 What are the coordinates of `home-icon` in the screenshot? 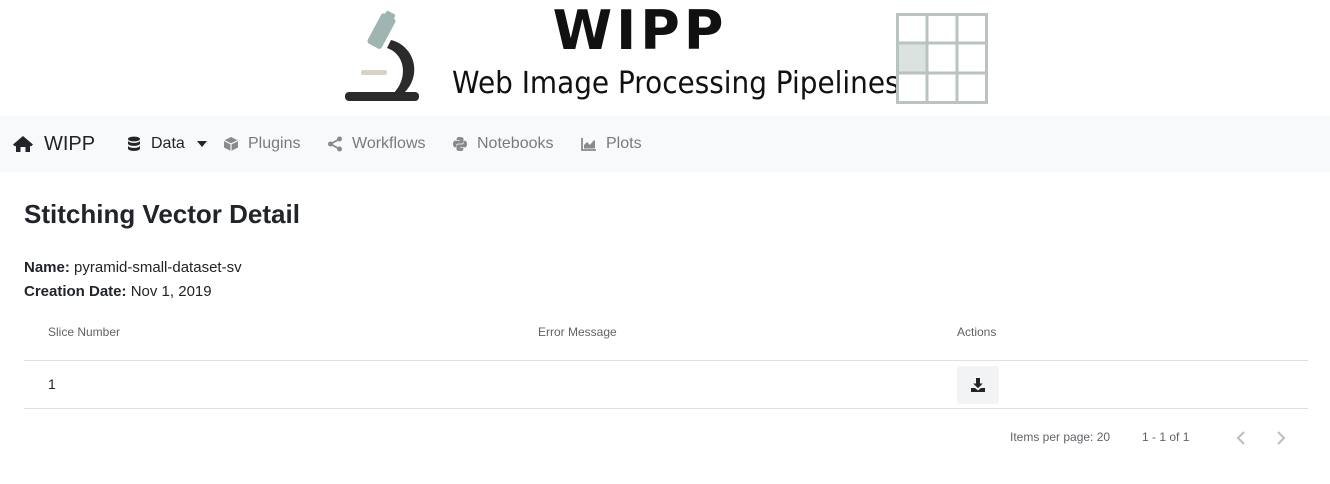 It's located at (23, 144).